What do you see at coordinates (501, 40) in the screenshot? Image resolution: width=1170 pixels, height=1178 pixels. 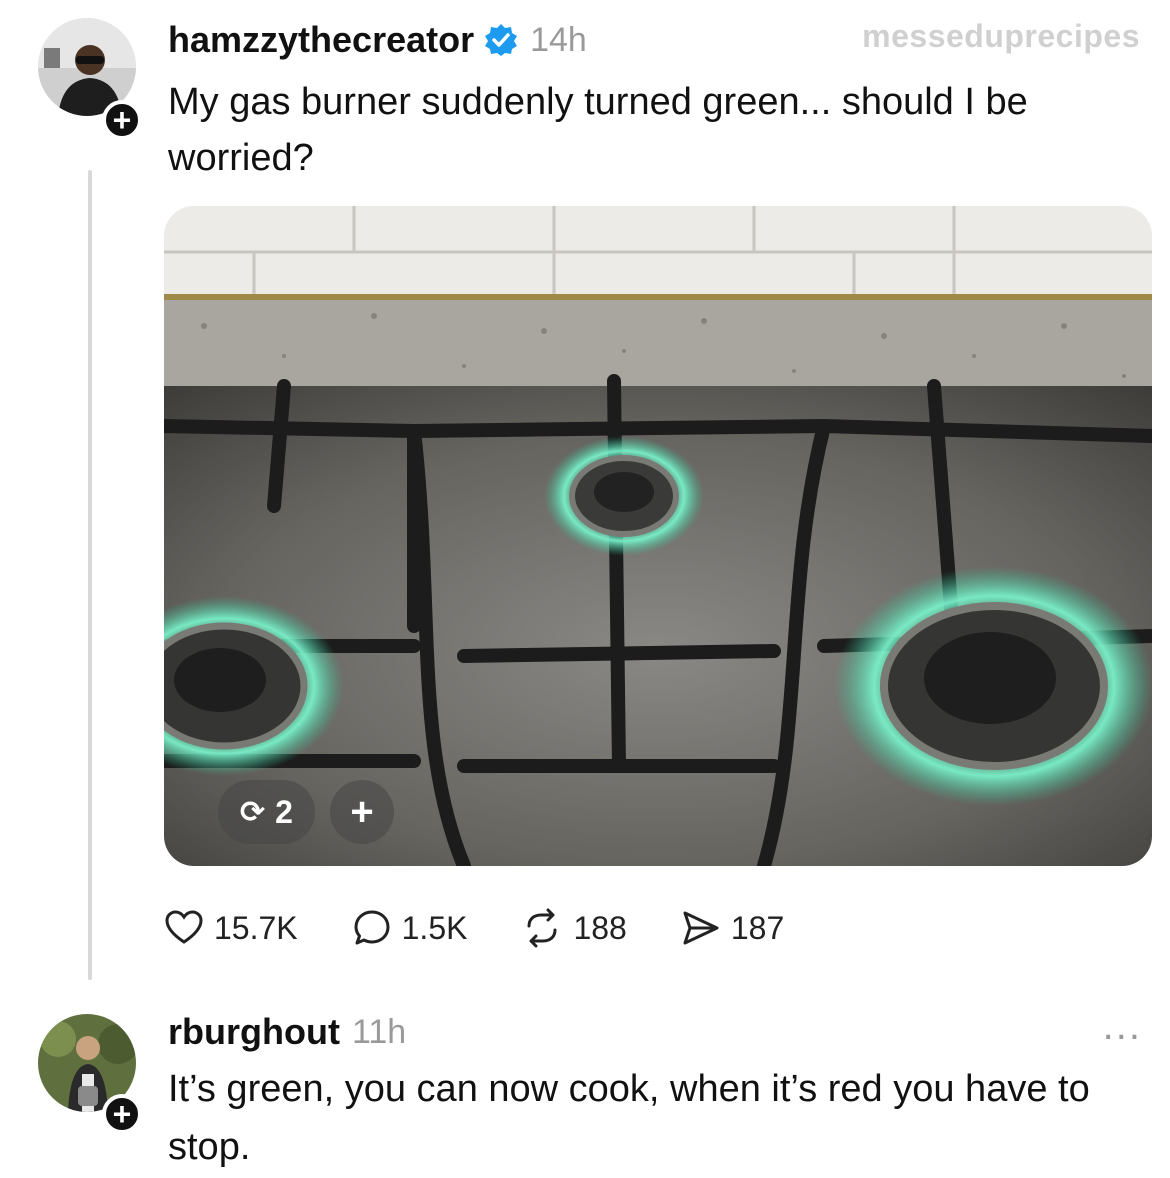 I see `verified-badge-icon` at bounding box center [501, 40].